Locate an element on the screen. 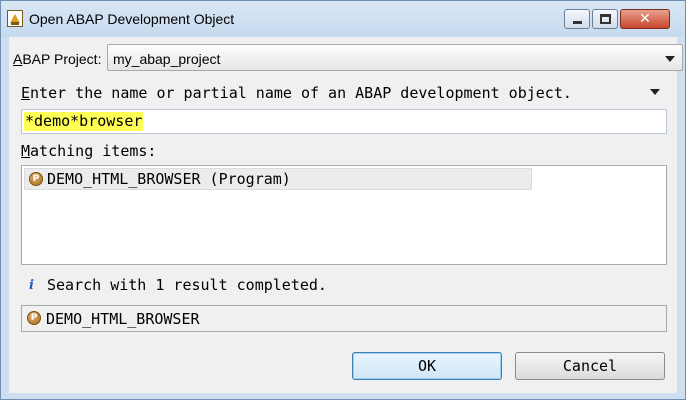 This screenshot has height=400, width=686. cancel-button: Cancel is located at coordinates (590, 366).